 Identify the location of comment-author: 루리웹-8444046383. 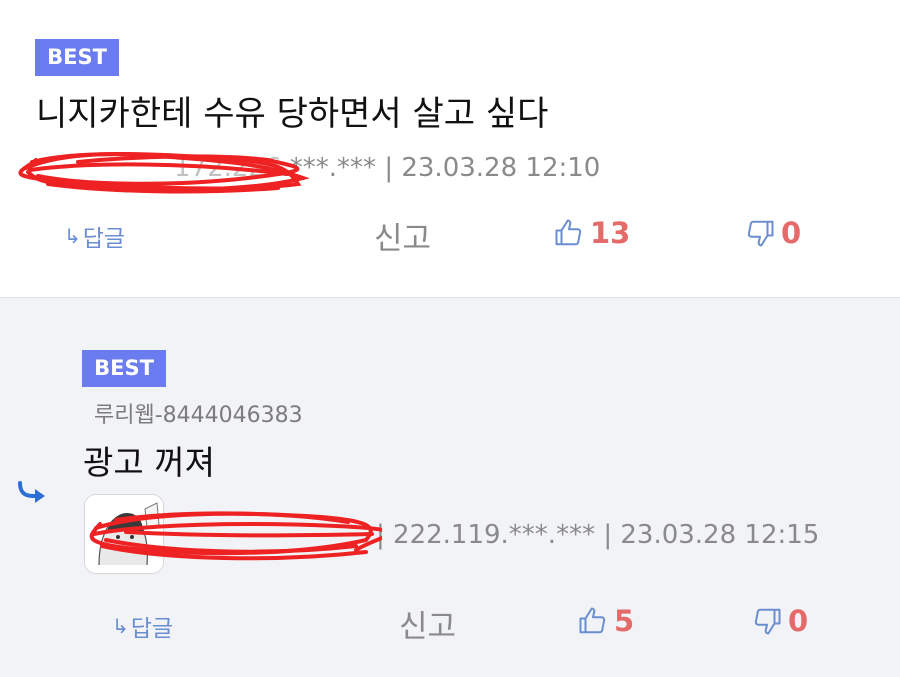
(198, 413).